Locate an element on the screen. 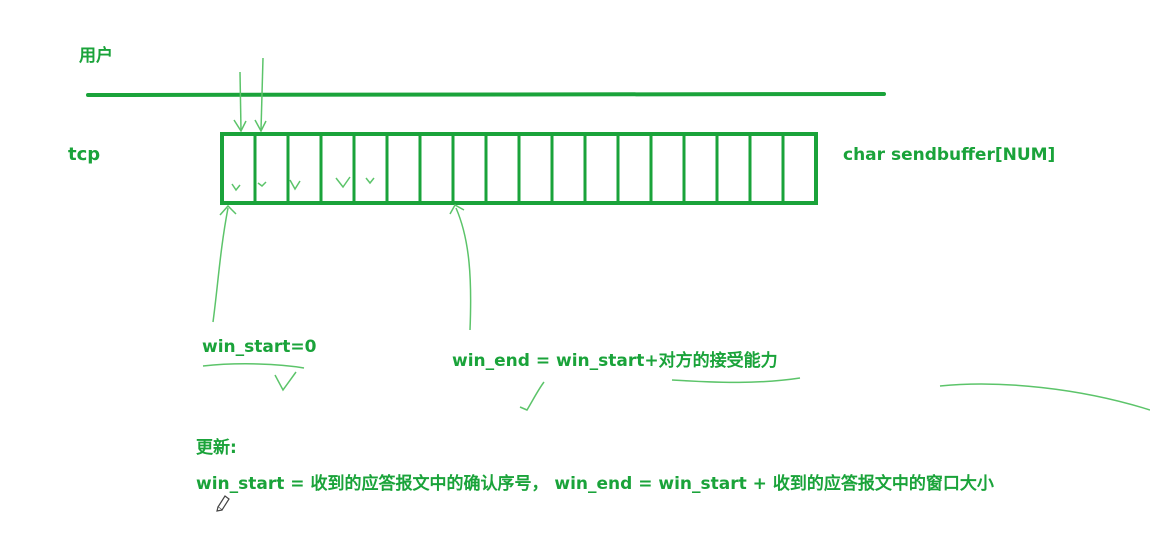 The width and height of the screenshot is (1150, 538). buffer-label: char sendbuffer[NUM] is located at coordinates (949, 155).